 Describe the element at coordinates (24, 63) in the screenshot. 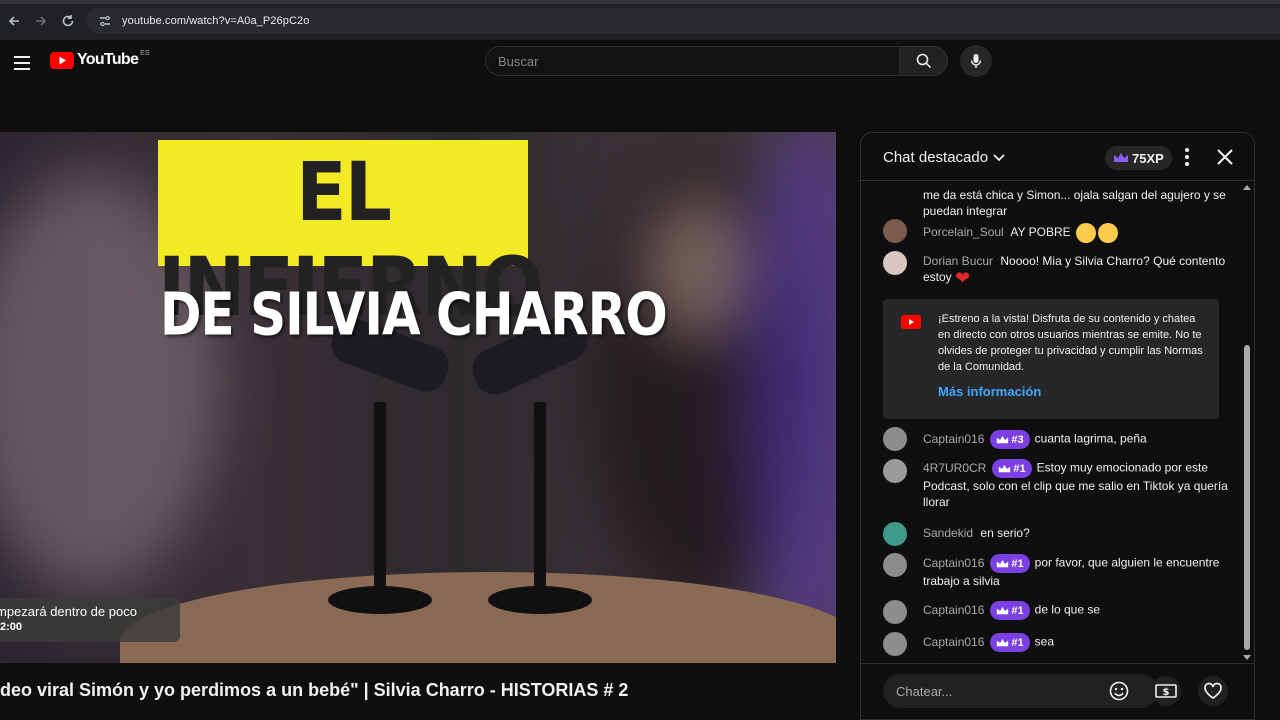

I see `menu-icon` at that location.